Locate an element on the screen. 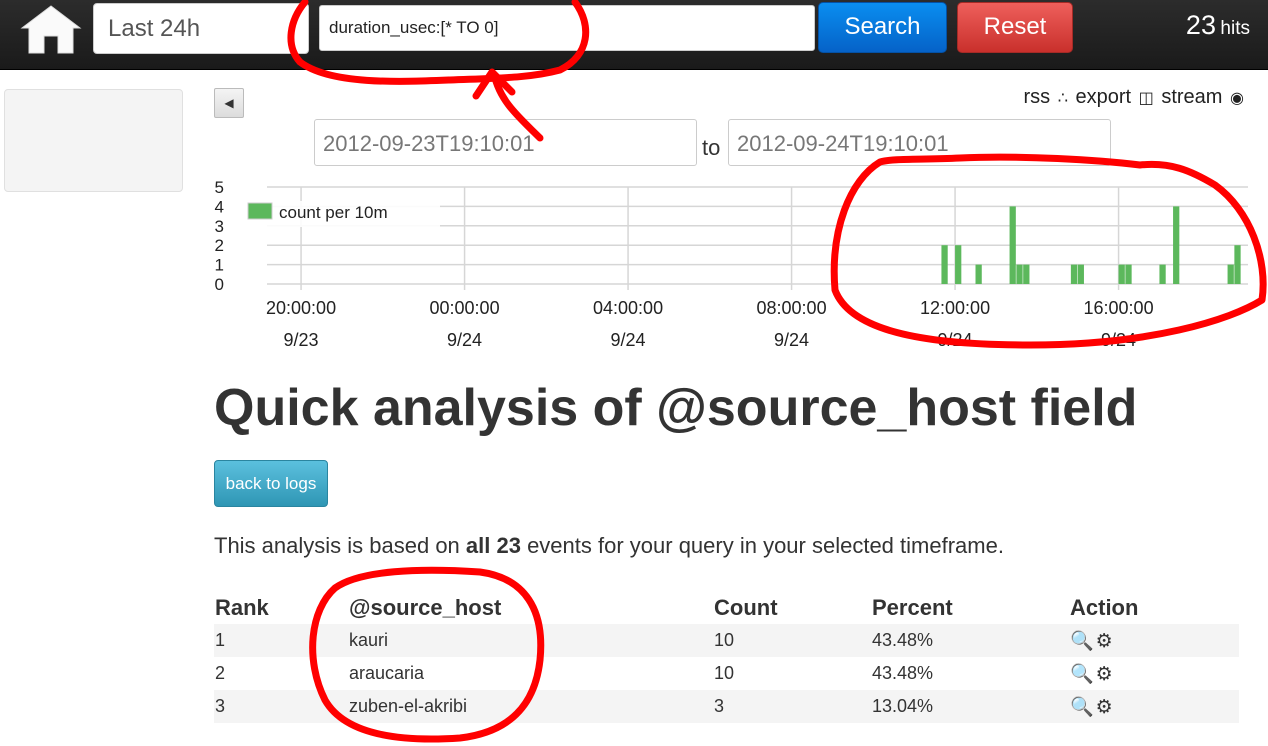 The height and width of the screenshot is (746, 1268). col-header-action: Action is located at coordinates (1104, 607).